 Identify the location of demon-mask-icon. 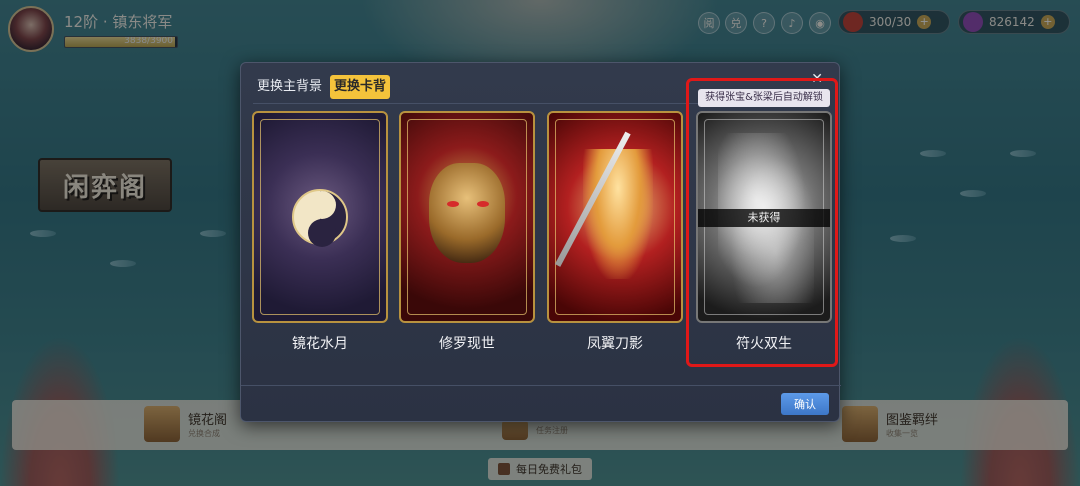
(467, 213).